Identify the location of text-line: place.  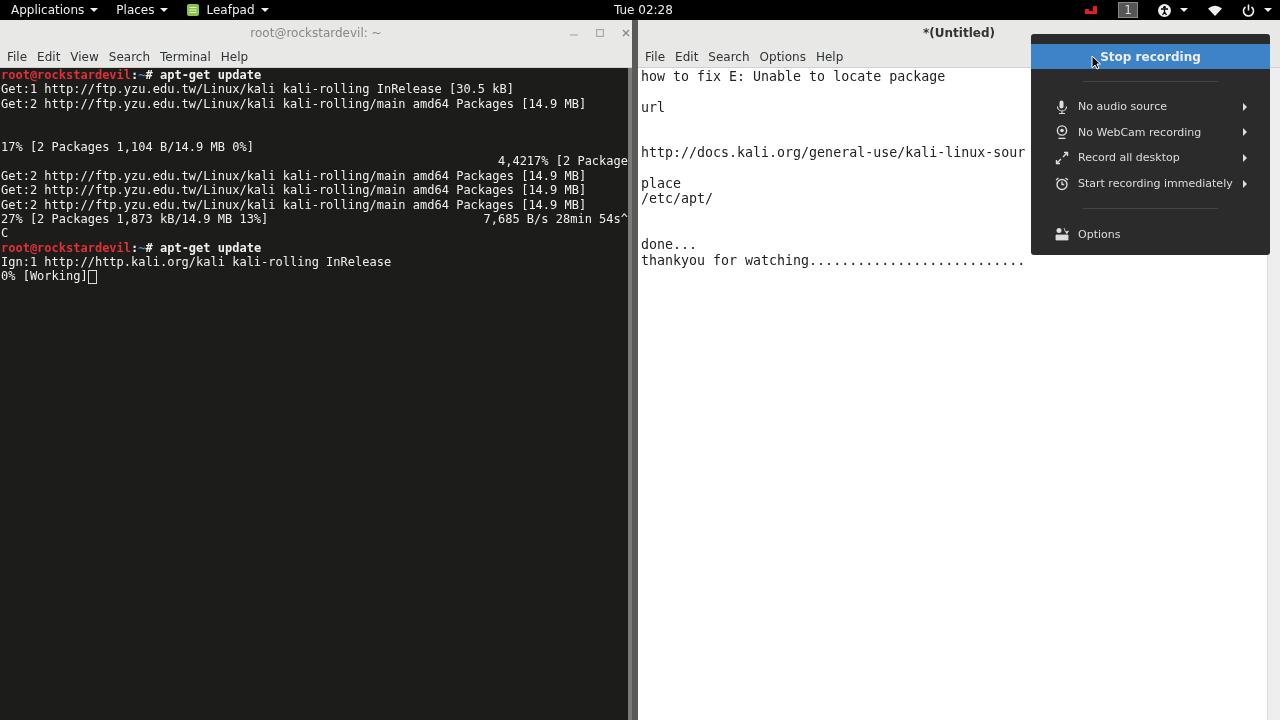
(661, 184).